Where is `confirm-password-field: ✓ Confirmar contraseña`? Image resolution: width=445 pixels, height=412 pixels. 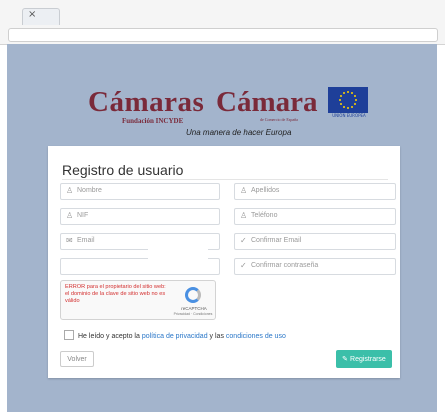 confirm-password-field: ✓ Confirmar contraseña is located at coordinates (315, 266).